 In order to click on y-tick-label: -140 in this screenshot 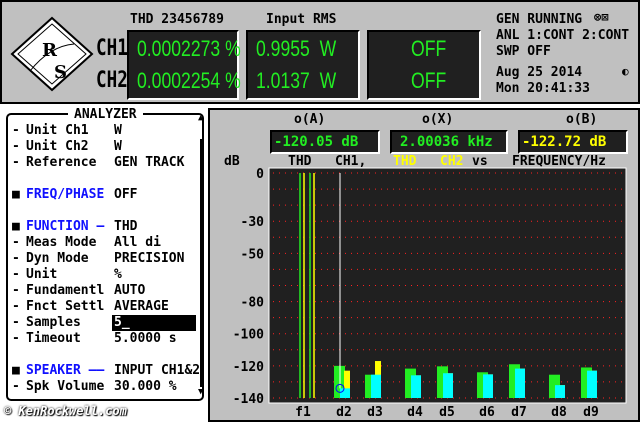, I will do `click(248, 399)`.